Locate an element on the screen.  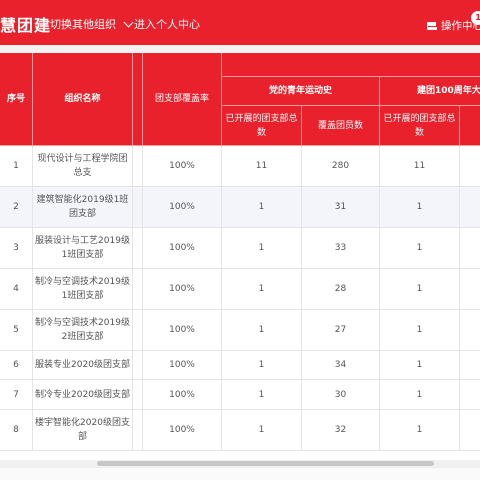
header-members-covered: 覆盖团员数 is located at coordinates (341, 126).